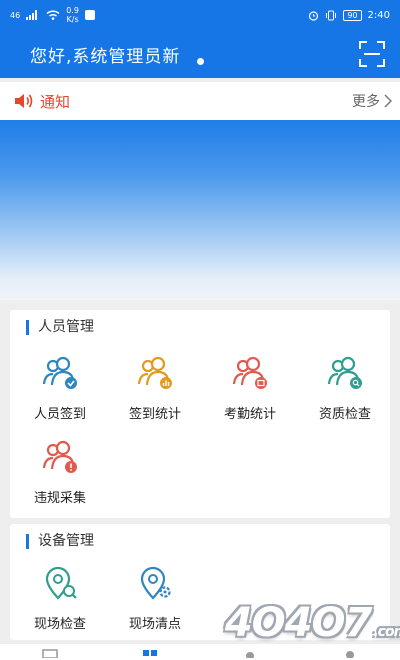 The height and width of the screenshot is (660, 400). Describe the element at coordinates (55, 101) in the screenshot. I see `notice-title: 通知` at that location.